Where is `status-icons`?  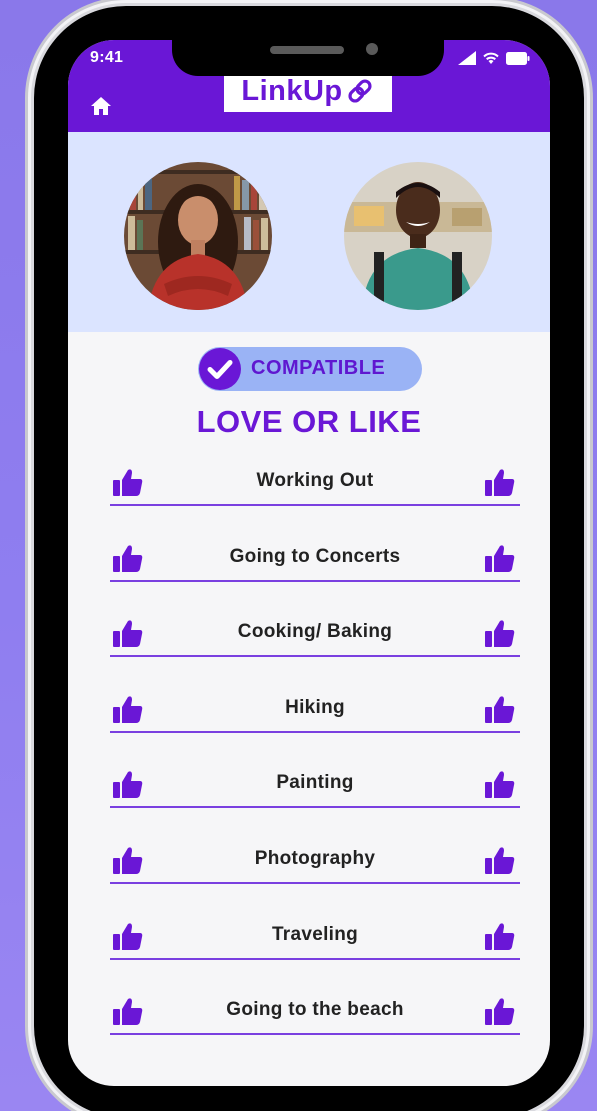
status-icons is located at coordinates (494, 58).